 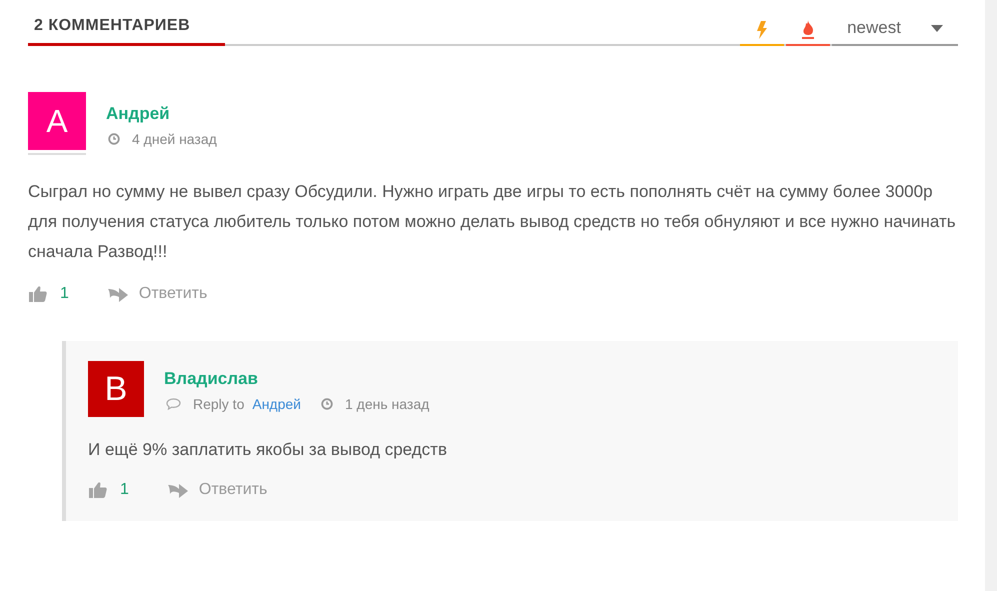 I want to click on author-name: Владислав, so click(x=211, y=378).